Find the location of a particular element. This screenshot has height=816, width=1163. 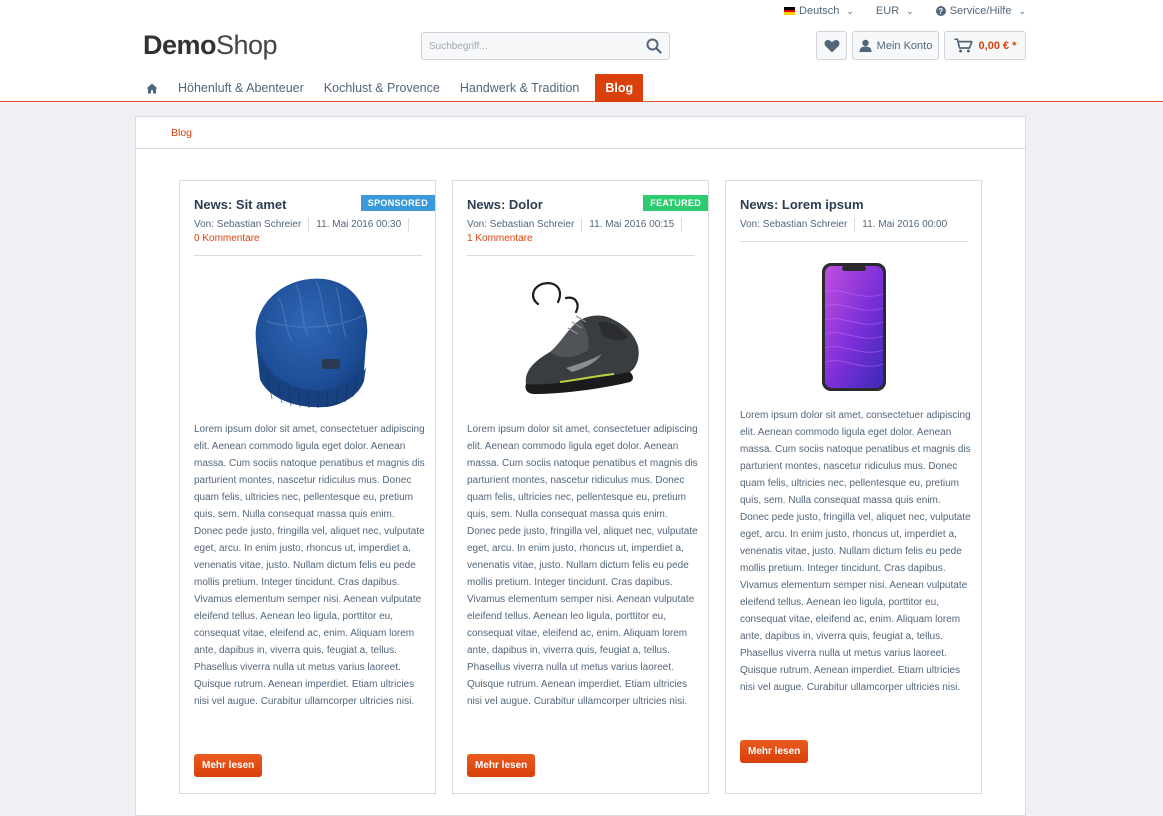

language-label: Deutsch is located at coordinates (819, 11).